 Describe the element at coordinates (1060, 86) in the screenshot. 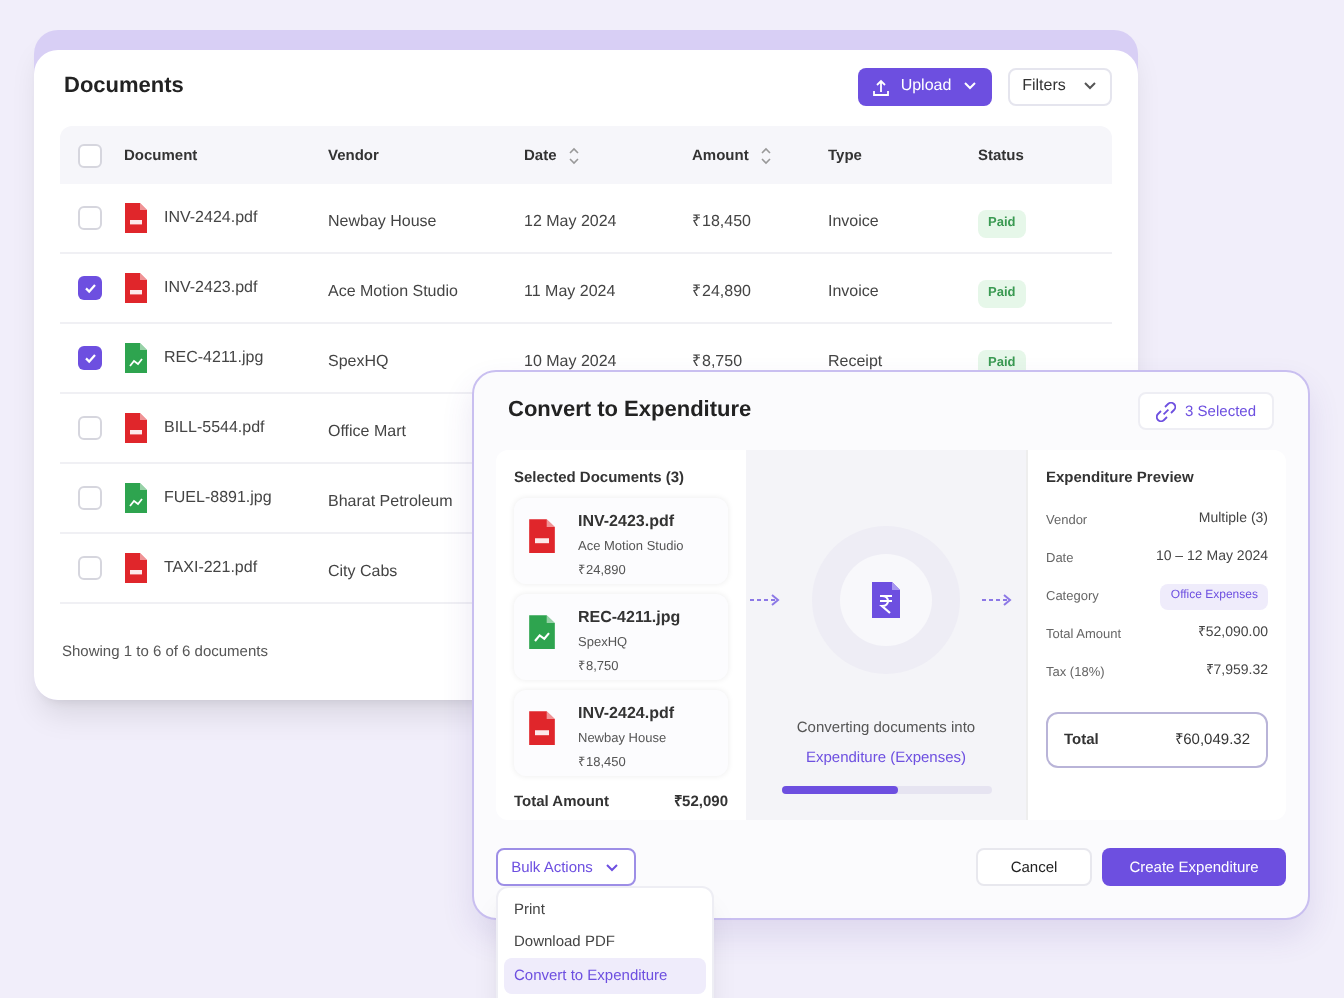

I see `filters-button: Filters` at that location.